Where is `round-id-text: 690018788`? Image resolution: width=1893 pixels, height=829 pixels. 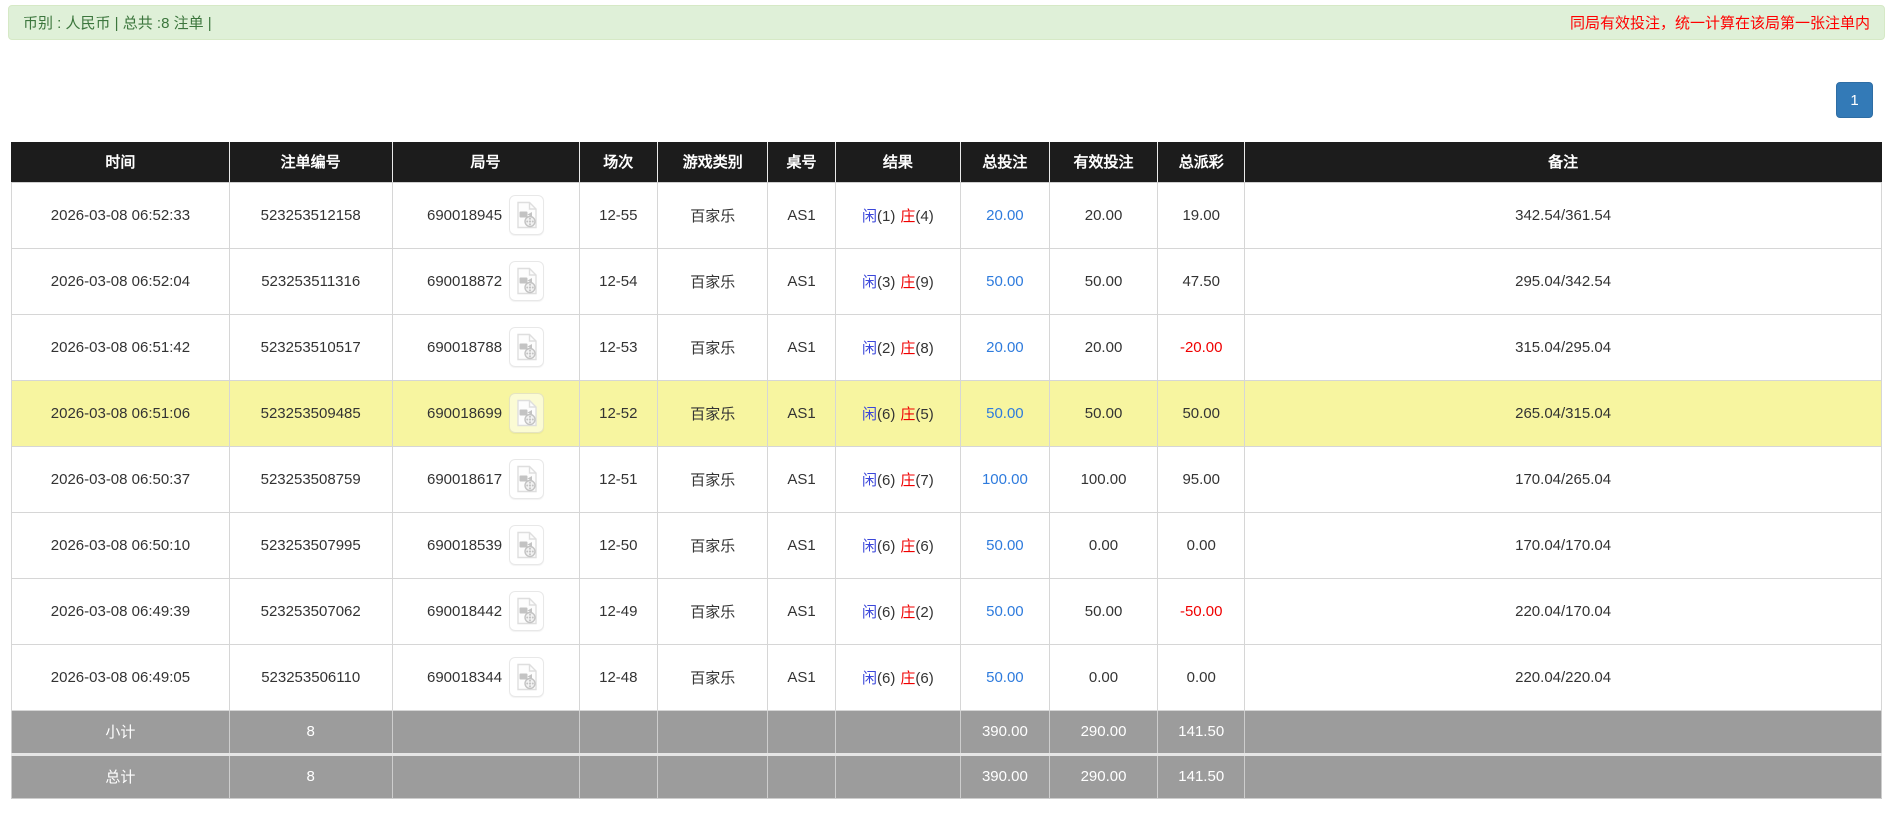 round-id-text: 690018788 is located at coordinates (464, 347).